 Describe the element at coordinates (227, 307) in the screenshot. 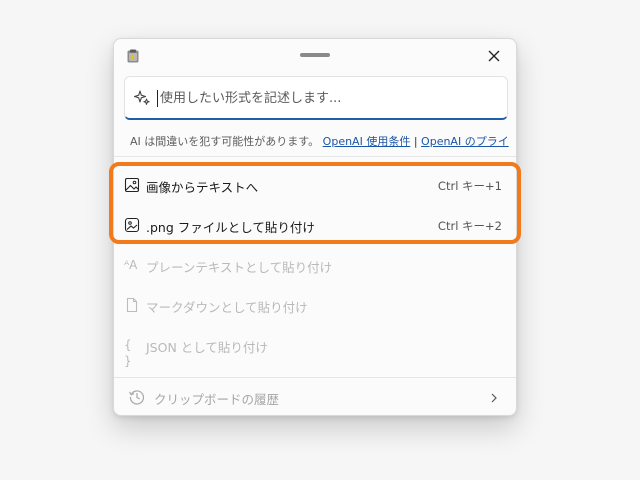

I see `menu-item-label: マークダウンとして貼り付け` at that location.